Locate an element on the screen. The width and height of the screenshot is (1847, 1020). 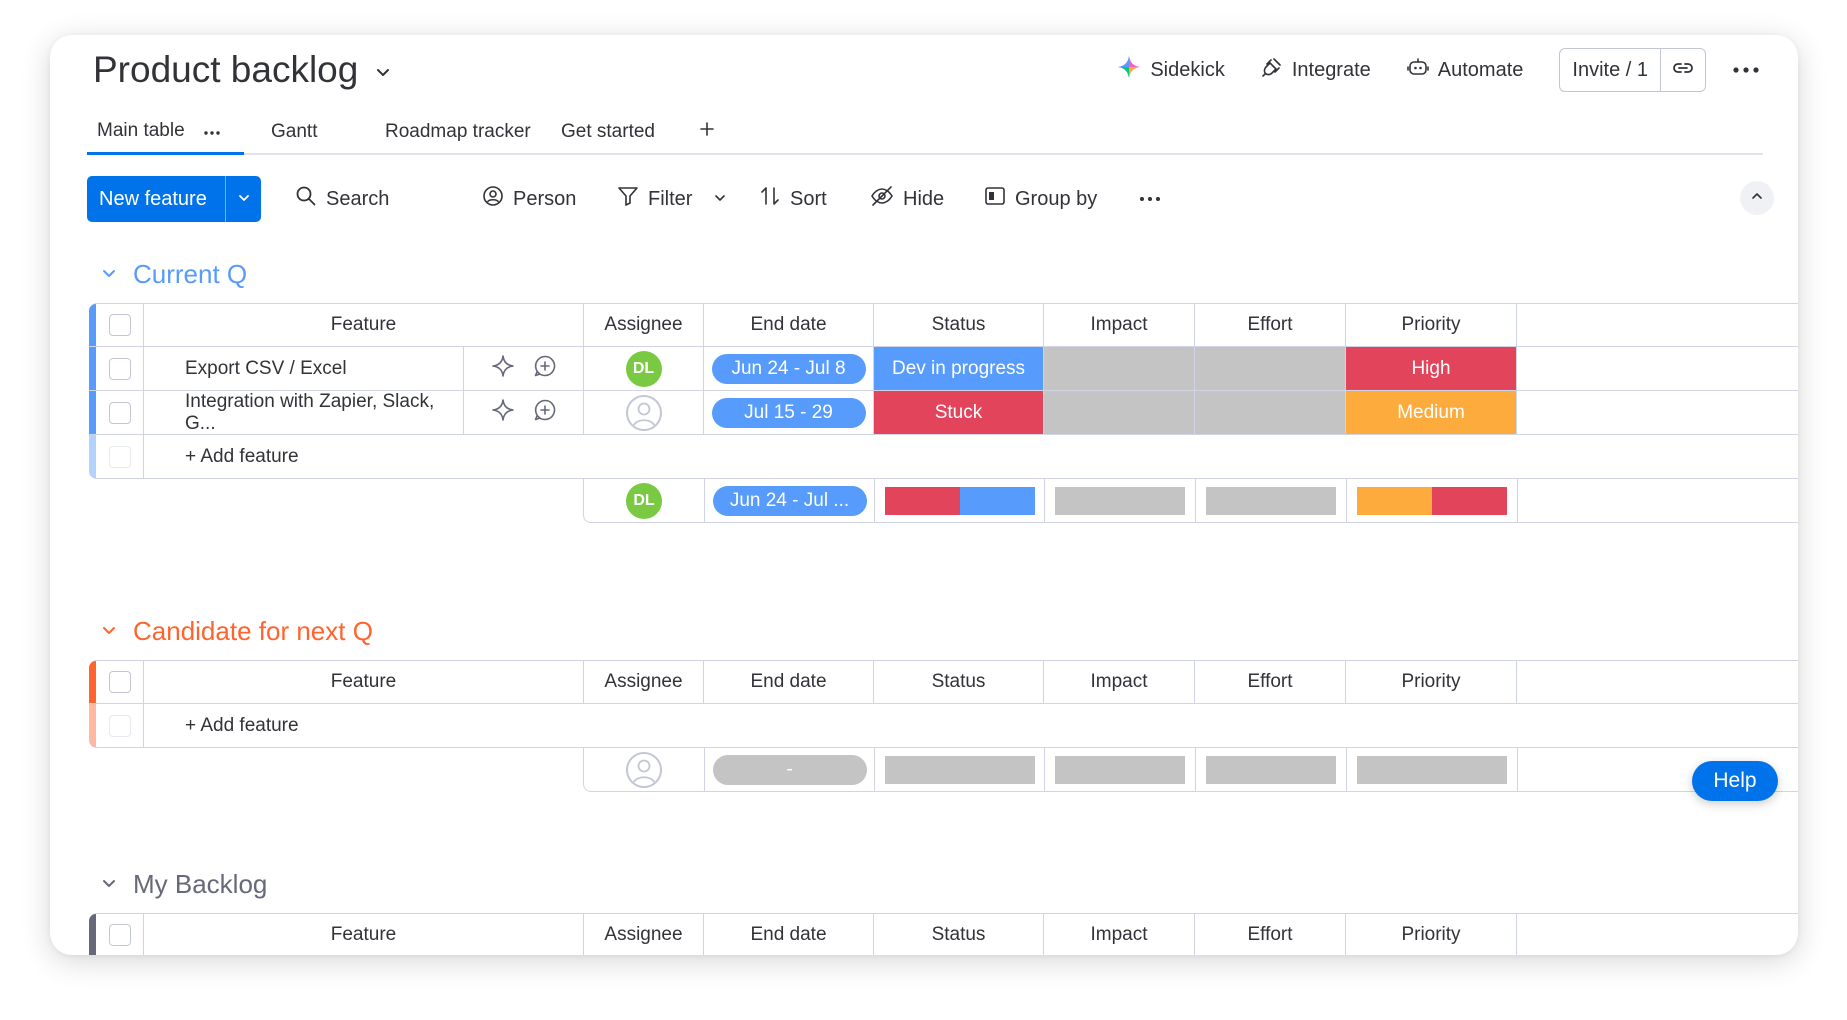
integrate-label: Integrate is located at coordinates (1331, 69).